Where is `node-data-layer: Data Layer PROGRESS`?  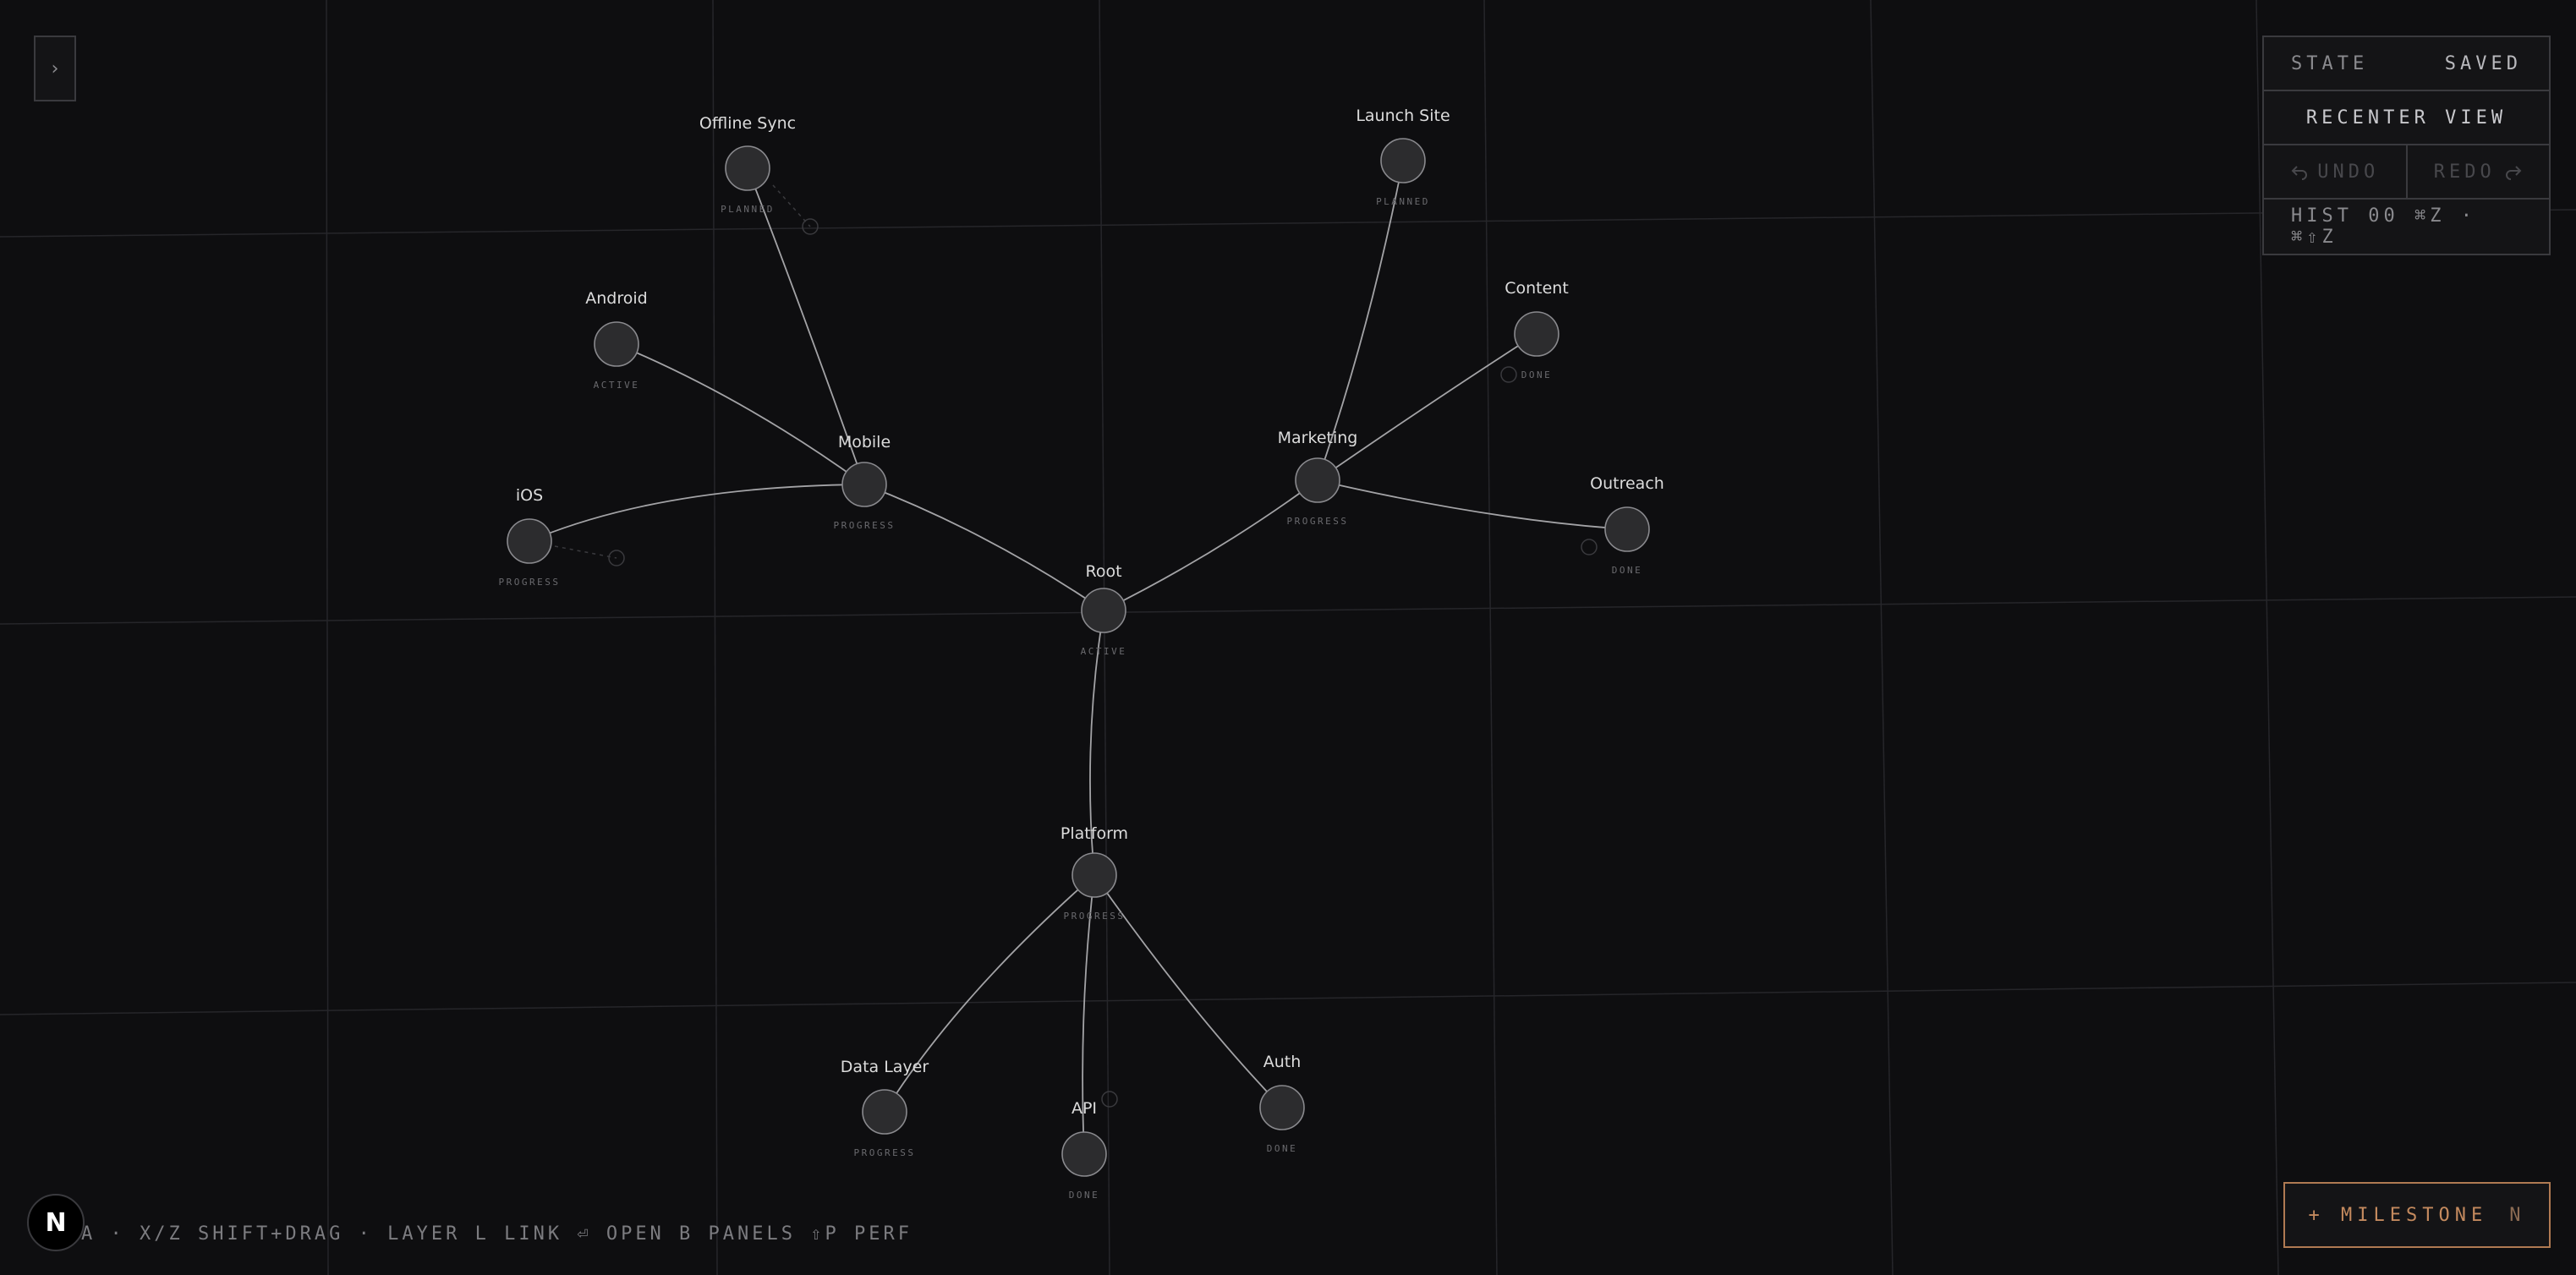
node-data-layer: Data Layer PROGRESS is located at coordinates (885, 1108).